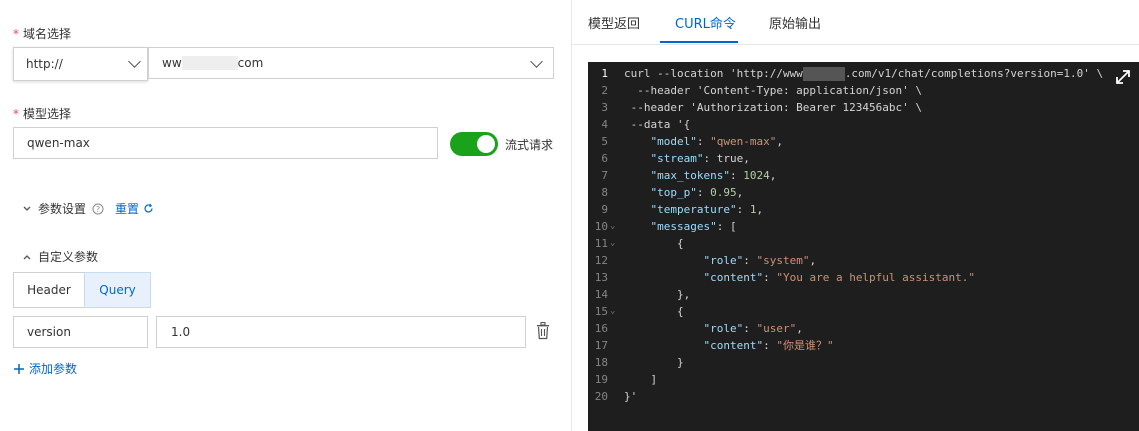 Image resolution: width=1139 pixels, height=431 pixels. I want to click on model-input: qwen-max, so click(225, 143).